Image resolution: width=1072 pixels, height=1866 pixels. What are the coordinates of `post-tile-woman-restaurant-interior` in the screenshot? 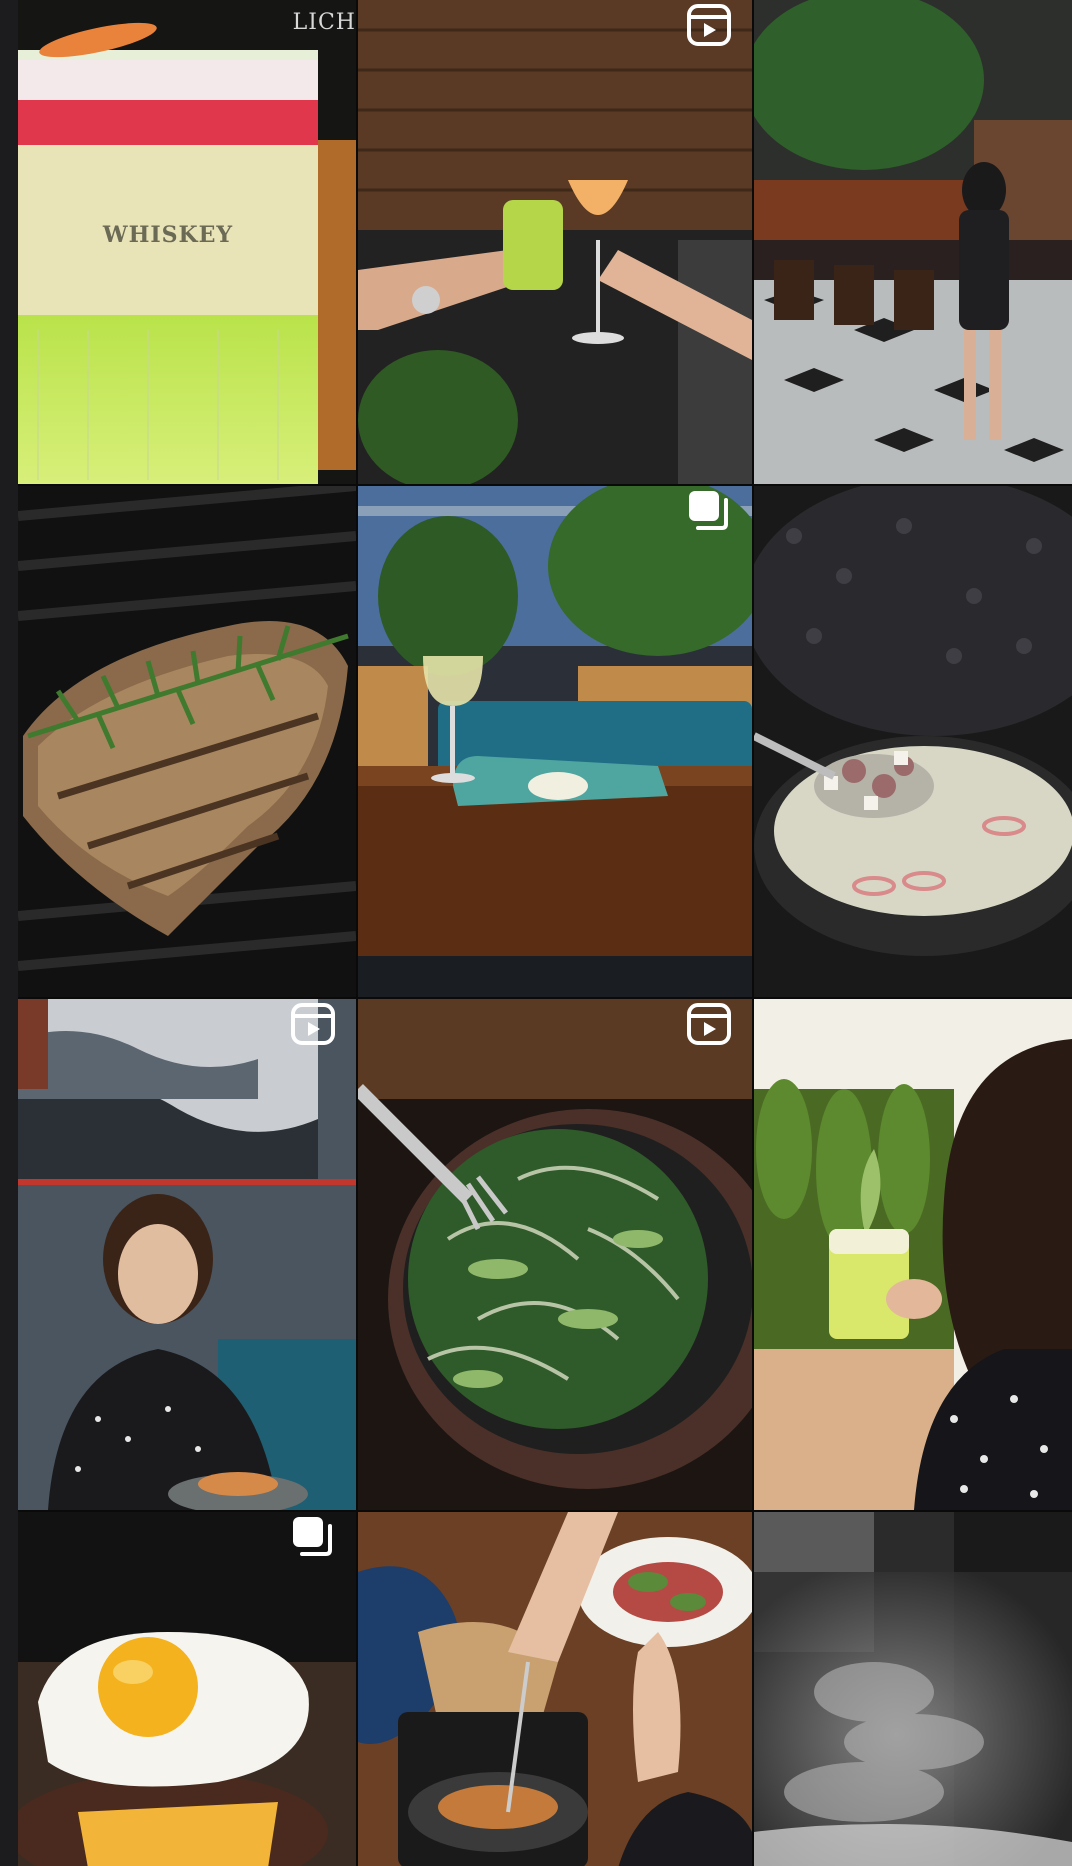 It's located at (913, 242).